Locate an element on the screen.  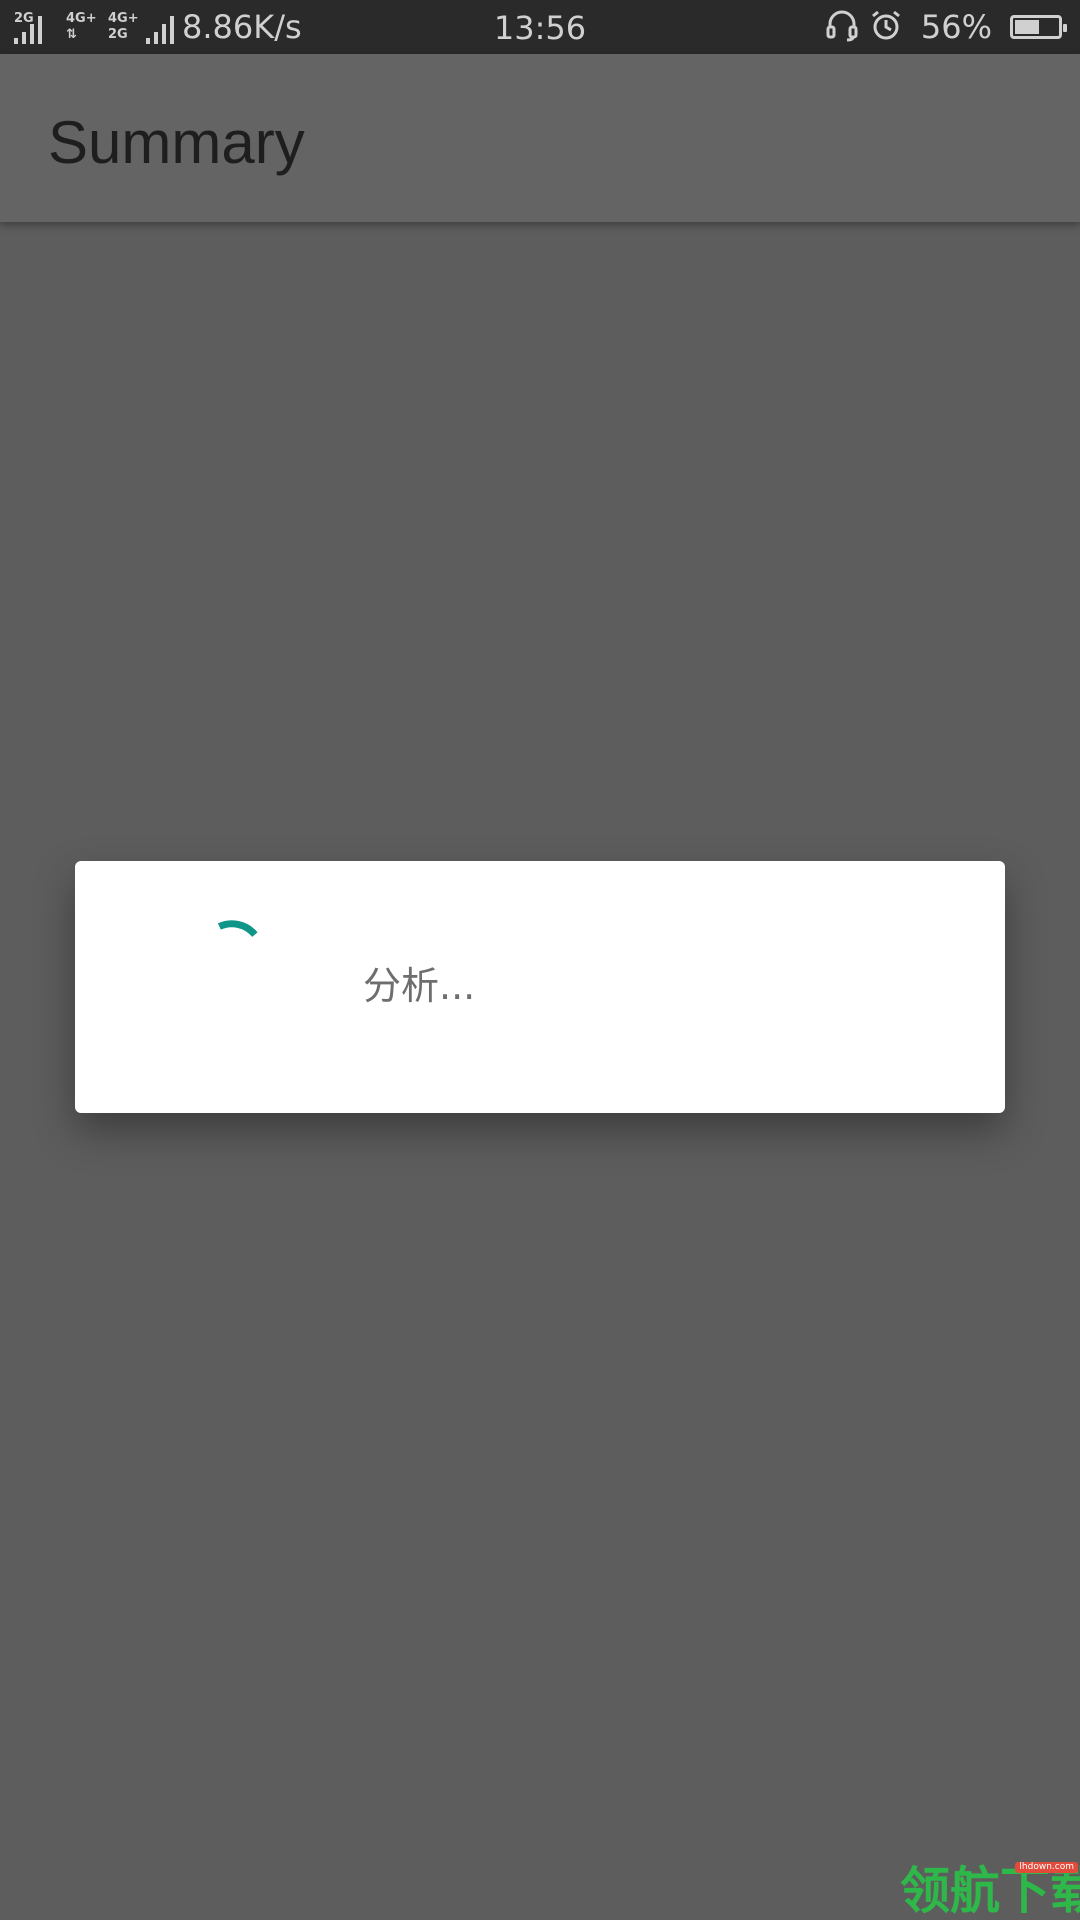
status-right: 56% is located at coordinates (946, 27).